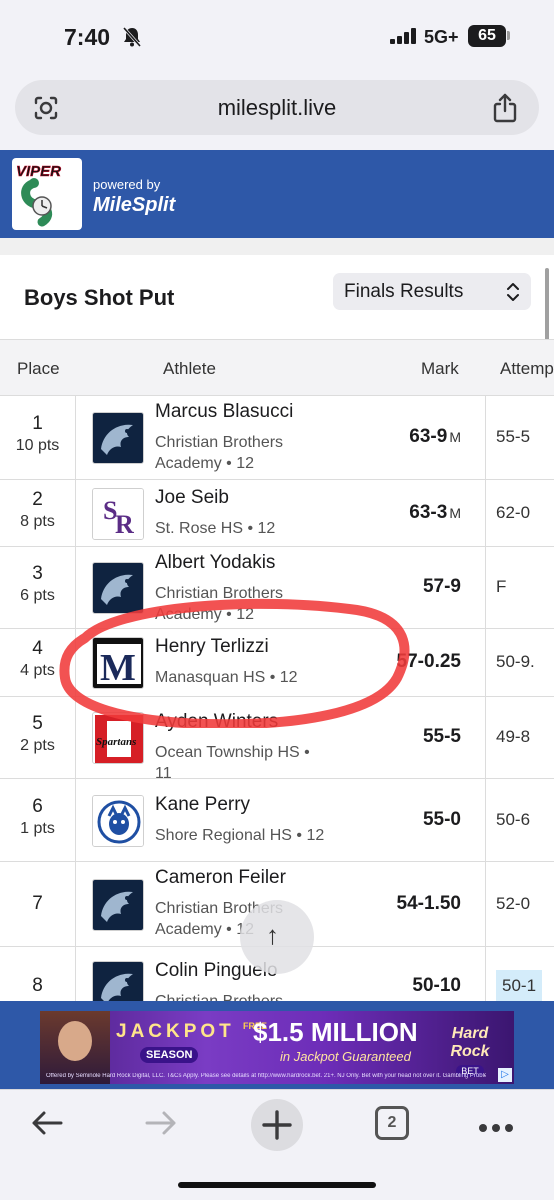 Image resolution: width=554 pixels, height=1200 pixels. Describe the element at coordinates (38, 369) in the screenshot. I see `col-place: Place` at that location.